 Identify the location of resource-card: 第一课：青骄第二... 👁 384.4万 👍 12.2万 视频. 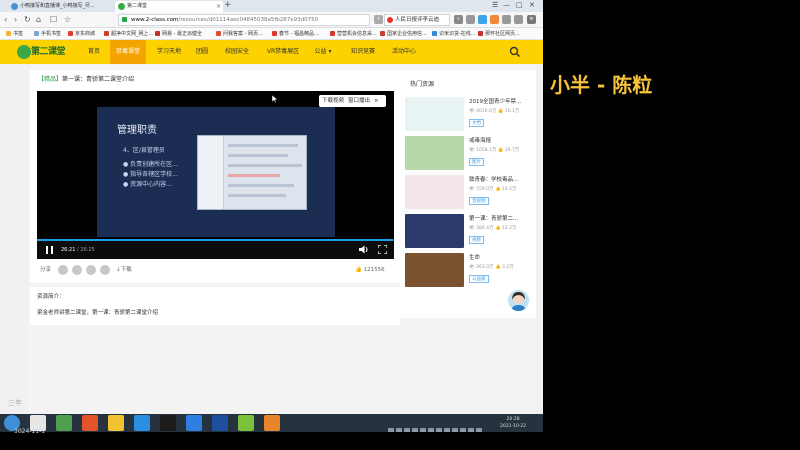
(469, 232).